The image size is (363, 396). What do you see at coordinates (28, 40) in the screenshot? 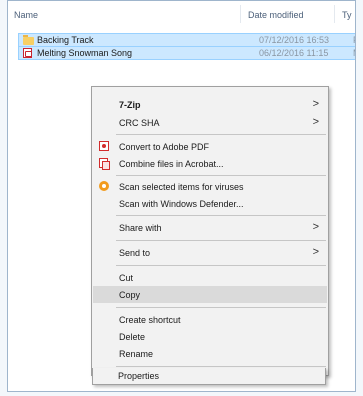
I see `folder-icon` at bounding box center [28, 40].